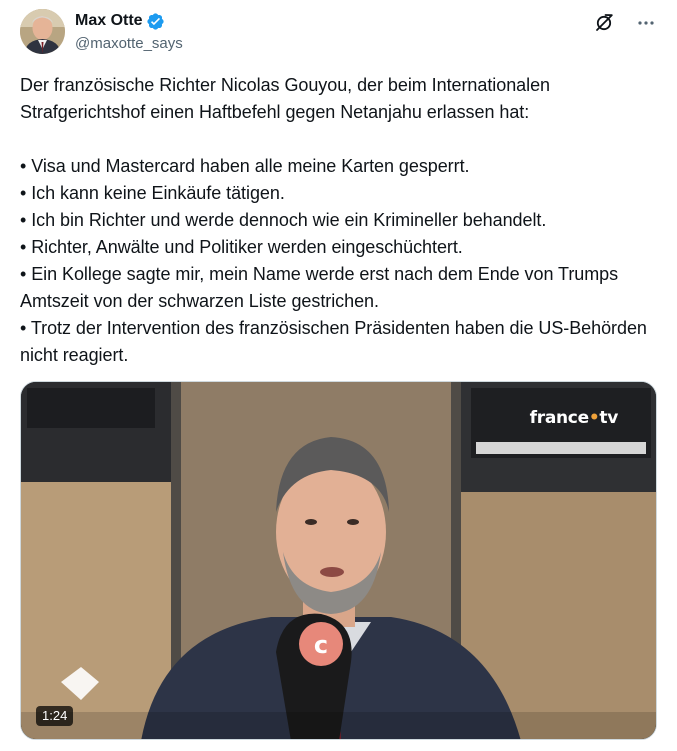  I want to click on tweet-actions-top, so click(625, 23).